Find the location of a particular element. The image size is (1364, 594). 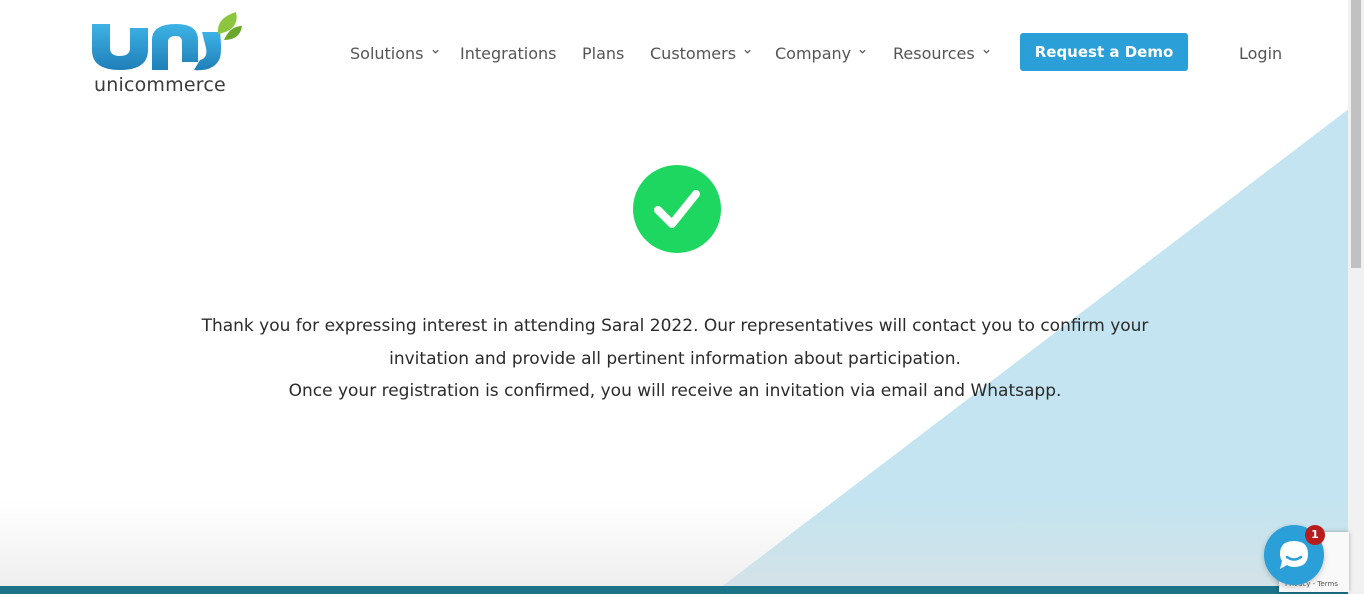

bottom-shade is located at coordinates (682, 543).